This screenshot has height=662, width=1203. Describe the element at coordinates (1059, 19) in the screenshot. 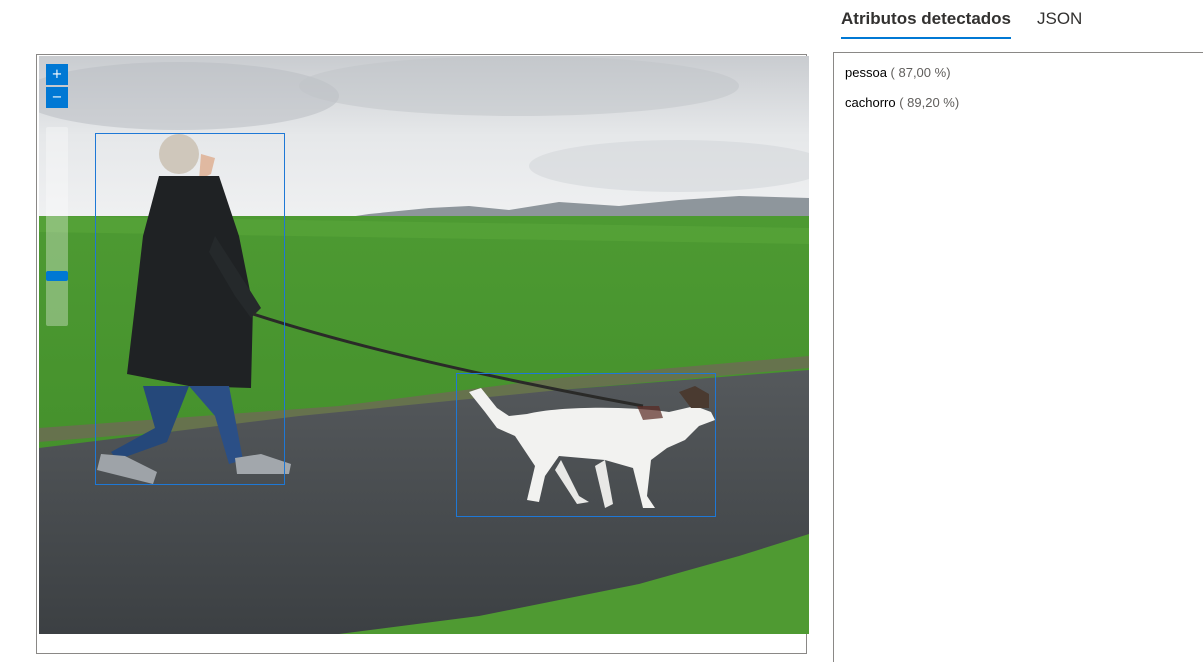

I see `tab-json: JSON` at that location.